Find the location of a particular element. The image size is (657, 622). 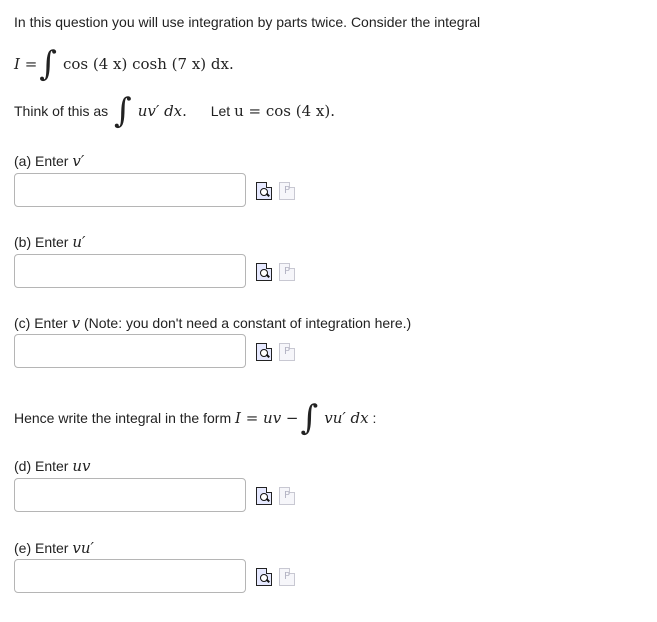

hence-form: I = uv − is located at coordinates (267, 418).